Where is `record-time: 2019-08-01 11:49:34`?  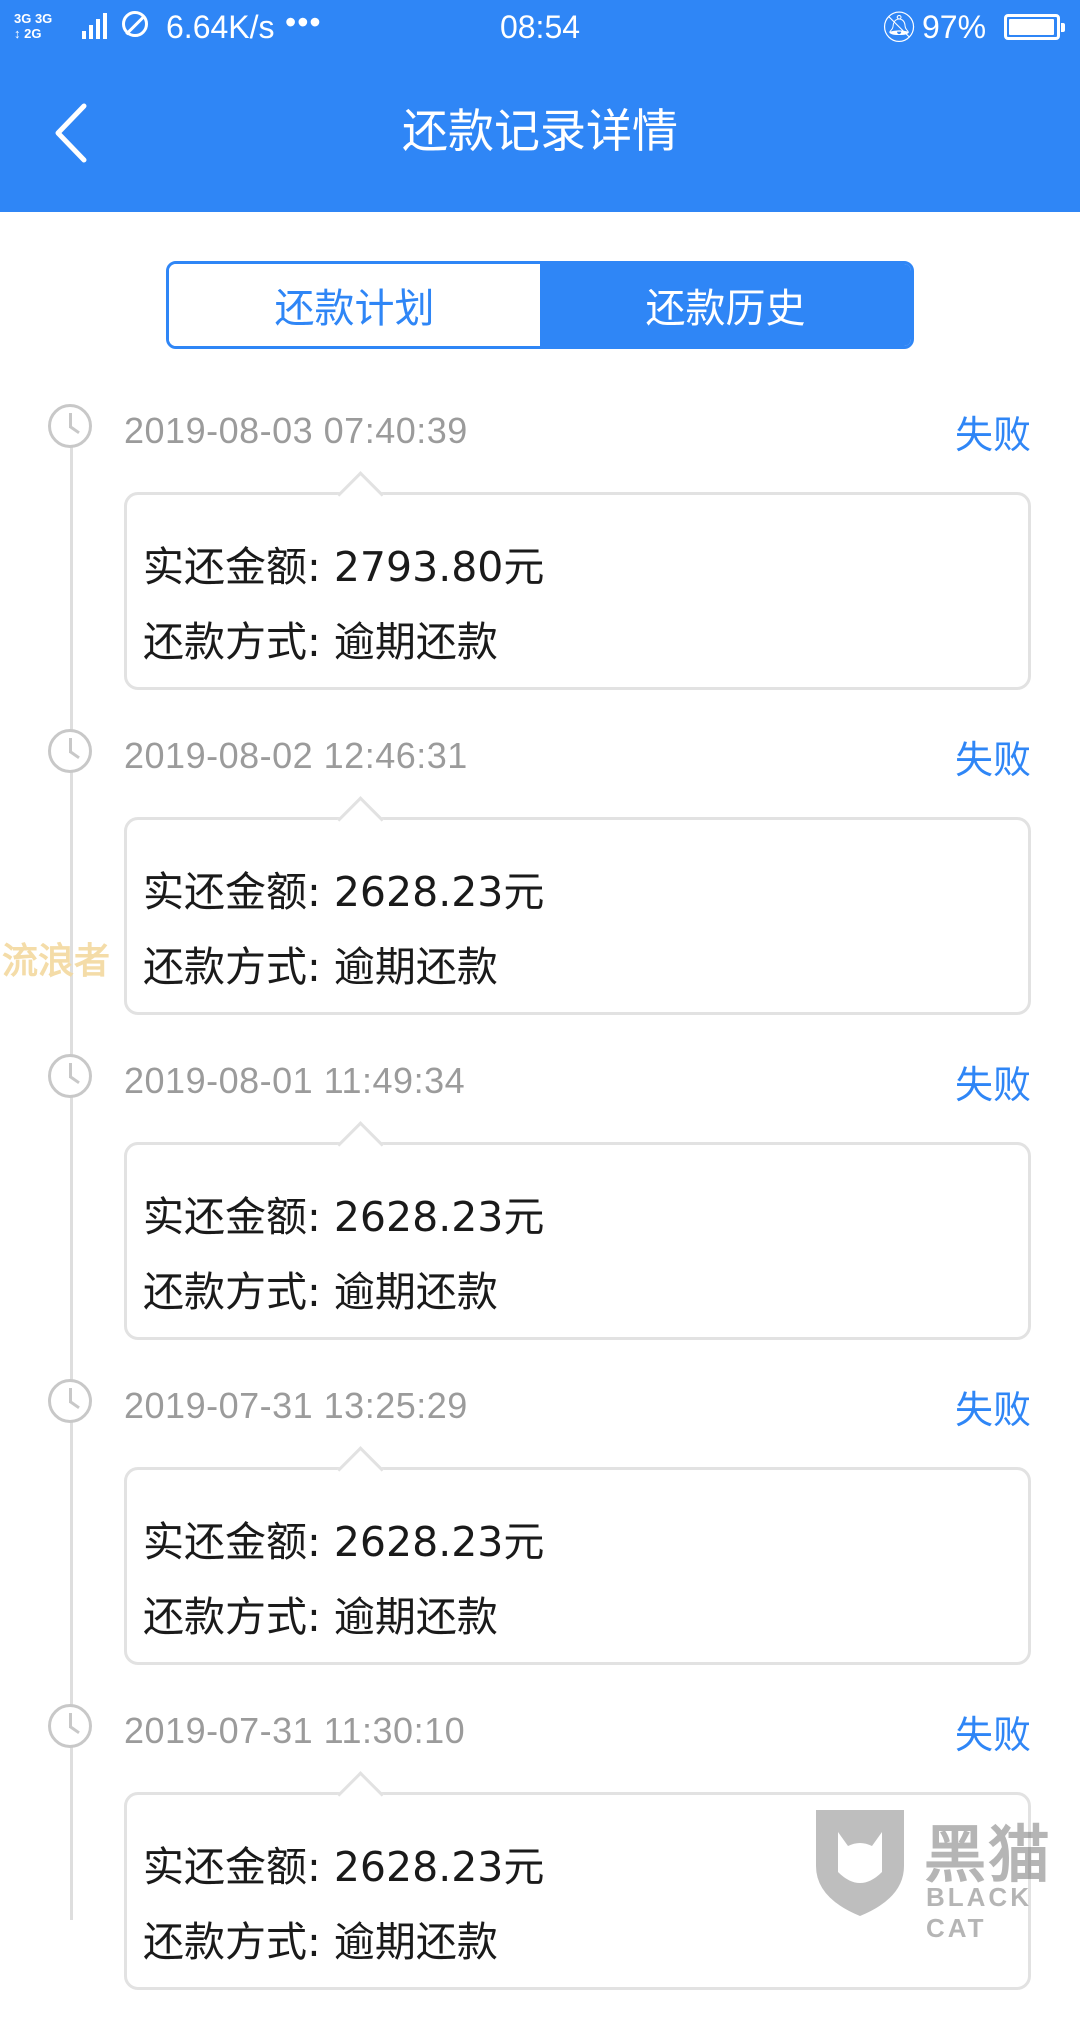 record-time: 2019-08-01 11:49:34 is located at coordinates (295, 1080).